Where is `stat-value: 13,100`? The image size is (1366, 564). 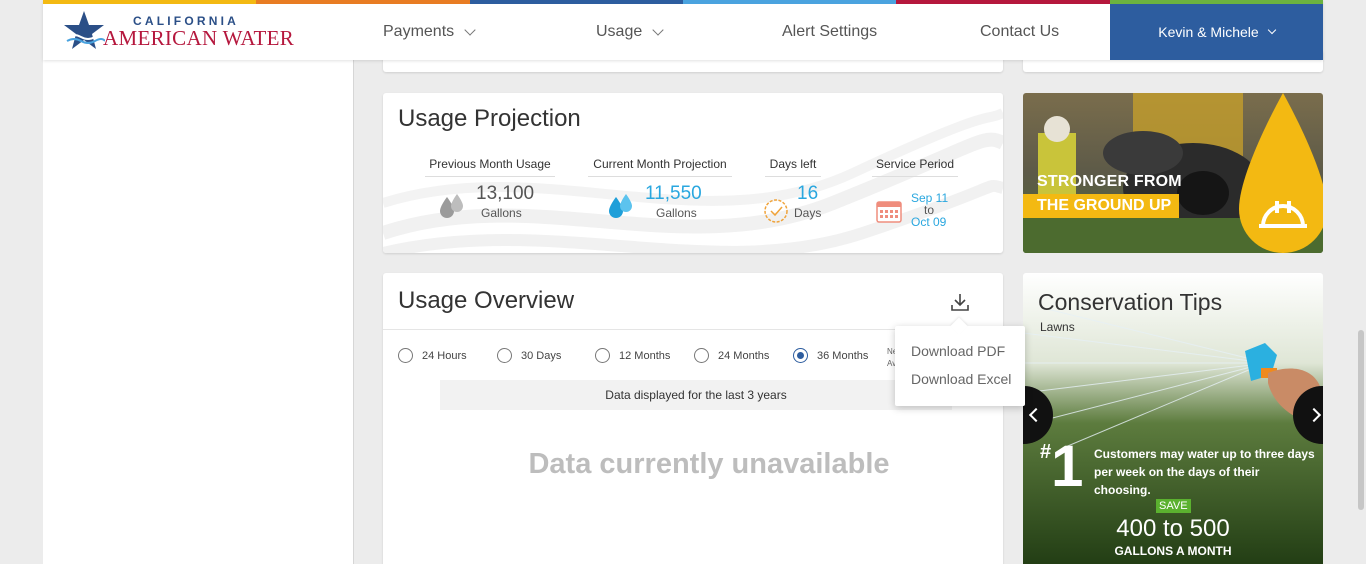
stat-value: 13,100 is located at coordinates (505, 193).